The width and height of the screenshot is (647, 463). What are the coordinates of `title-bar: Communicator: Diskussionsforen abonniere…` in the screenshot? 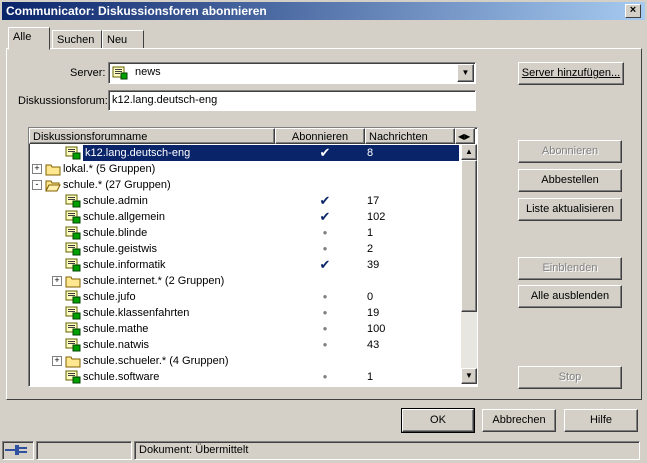 It's located at (323, 11).